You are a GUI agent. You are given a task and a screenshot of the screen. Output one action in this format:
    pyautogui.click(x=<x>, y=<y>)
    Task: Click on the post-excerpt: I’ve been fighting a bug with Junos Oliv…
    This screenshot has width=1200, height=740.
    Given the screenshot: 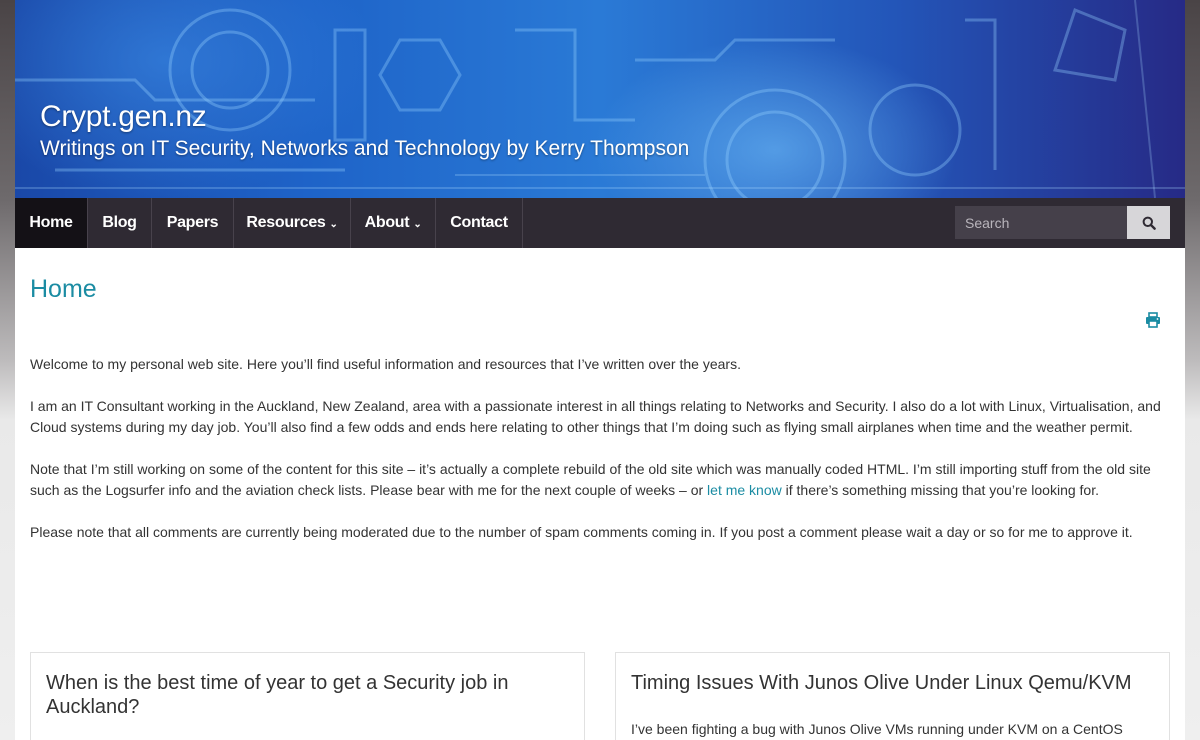 What is the action you would take?
    pyautogui.click(x=877, y=729)
    